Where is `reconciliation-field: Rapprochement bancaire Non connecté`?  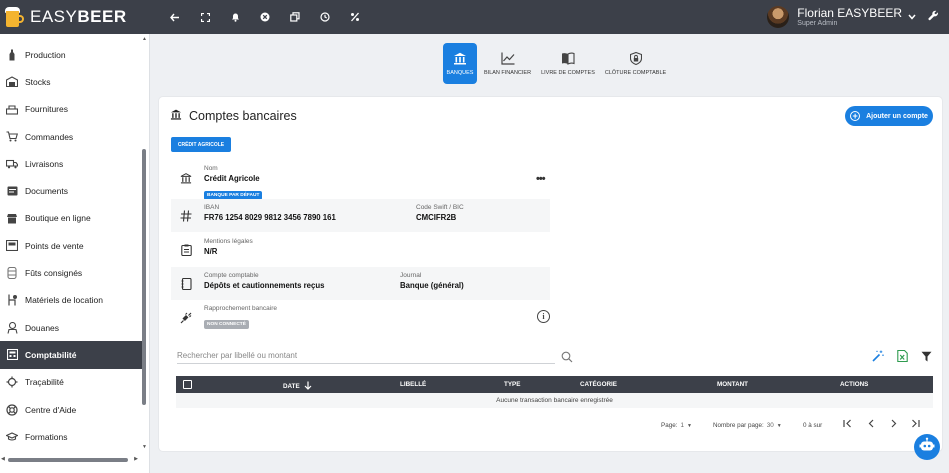 reconciliation-field: Rapprochement bancaire Non connecté is located at coordinates (240, 317).